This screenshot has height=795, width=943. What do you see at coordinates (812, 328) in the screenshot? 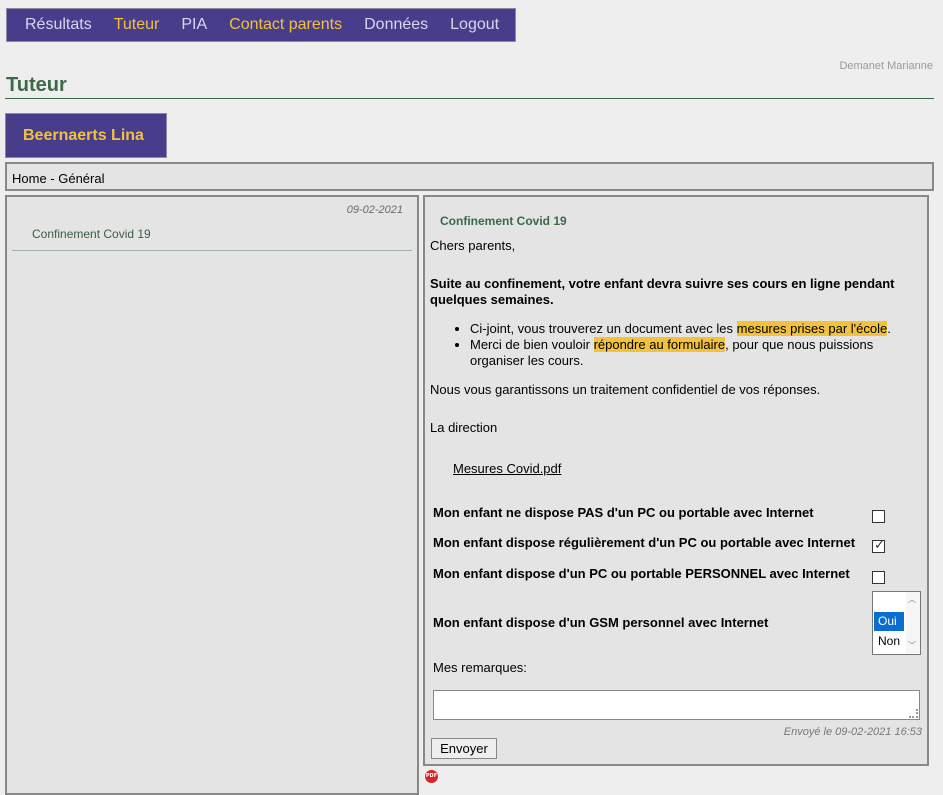
I see `highlighted-text: mesures prises par l'école` at bounding box center [812, 328].